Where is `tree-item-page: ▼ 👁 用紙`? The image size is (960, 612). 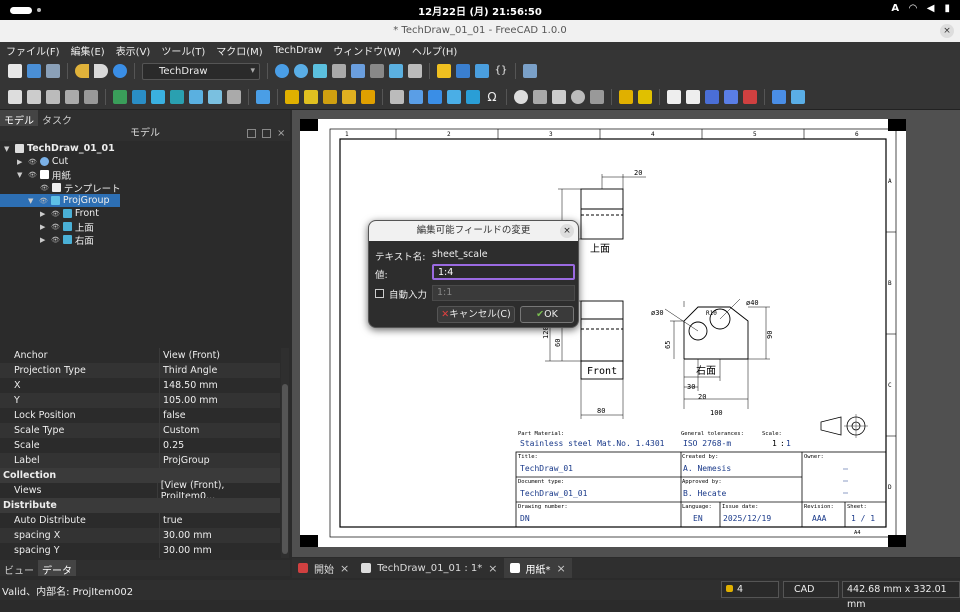 tree-item-page: ▼ 👁 用紙 is located at coordinates (44, 175).